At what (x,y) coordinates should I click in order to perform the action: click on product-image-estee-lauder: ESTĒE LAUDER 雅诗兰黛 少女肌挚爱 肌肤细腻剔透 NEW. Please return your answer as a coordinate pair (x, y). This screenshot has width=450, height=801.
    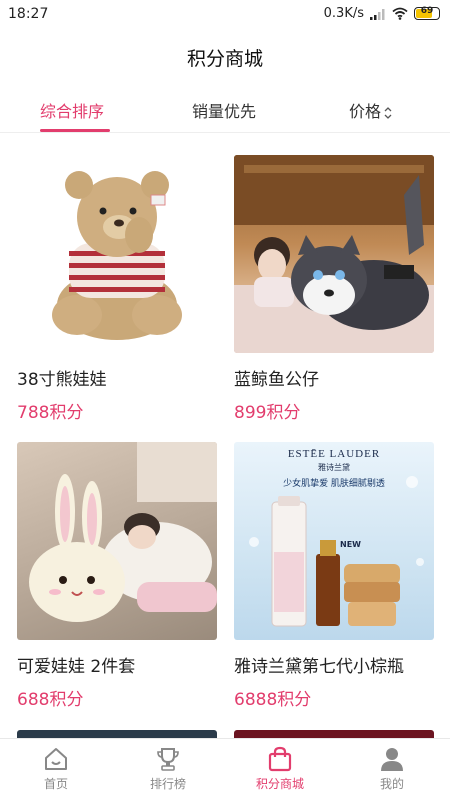
    Looking at the image, I should click on (334, 541).